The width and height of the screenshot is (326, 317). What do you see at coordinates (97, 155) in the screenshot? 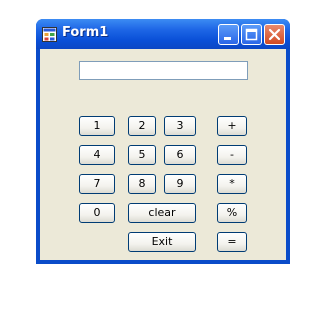
I see `digit-4-button: 4` at bounding box center [97, 155].